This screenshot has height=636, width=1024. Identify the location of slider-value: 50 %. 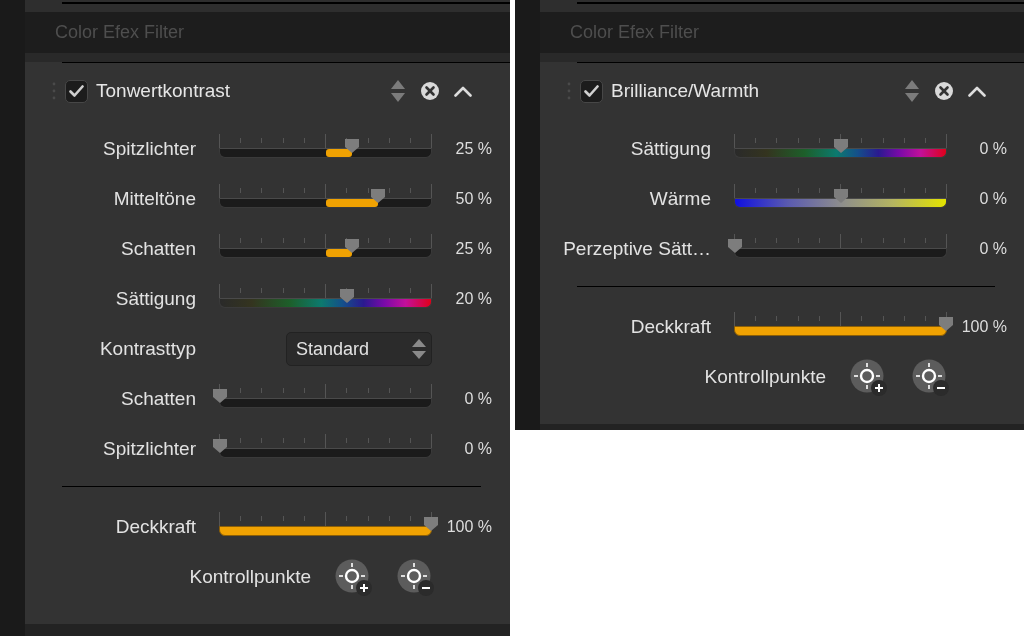
(473, 199).